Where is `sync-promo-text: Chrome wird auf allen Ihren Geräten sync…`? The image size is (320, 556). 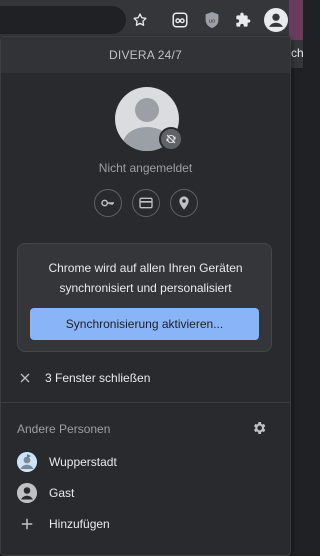
sync-promo-text: Chrome wird auf allen Ihren Geräten sync… is located at coordinates (145, 278).